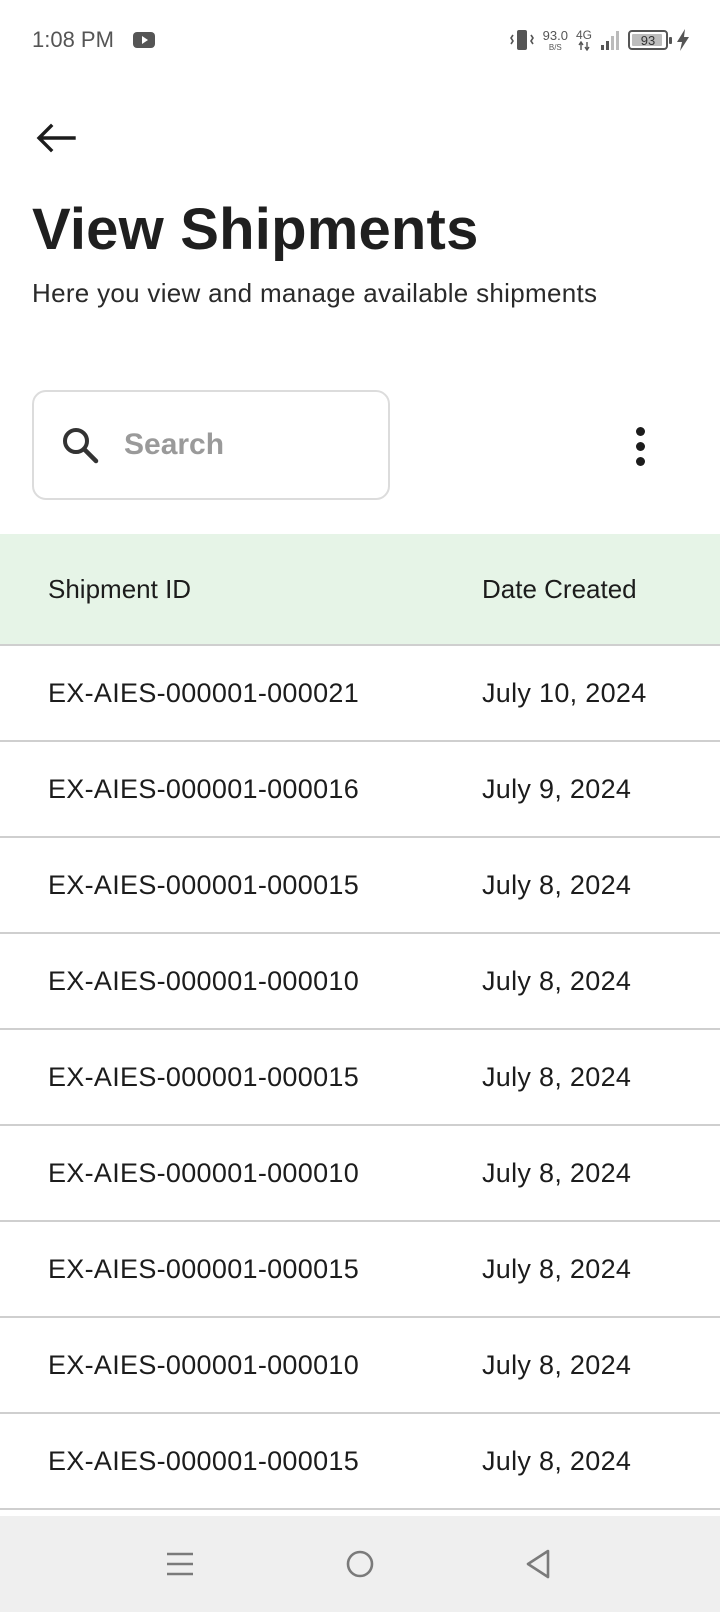 Image resolution: width=720 pixels, height=1612 pixels. Describe the element at coordinates (584, 46) in the screenshot. I see `data-arrows-icon` at that location.